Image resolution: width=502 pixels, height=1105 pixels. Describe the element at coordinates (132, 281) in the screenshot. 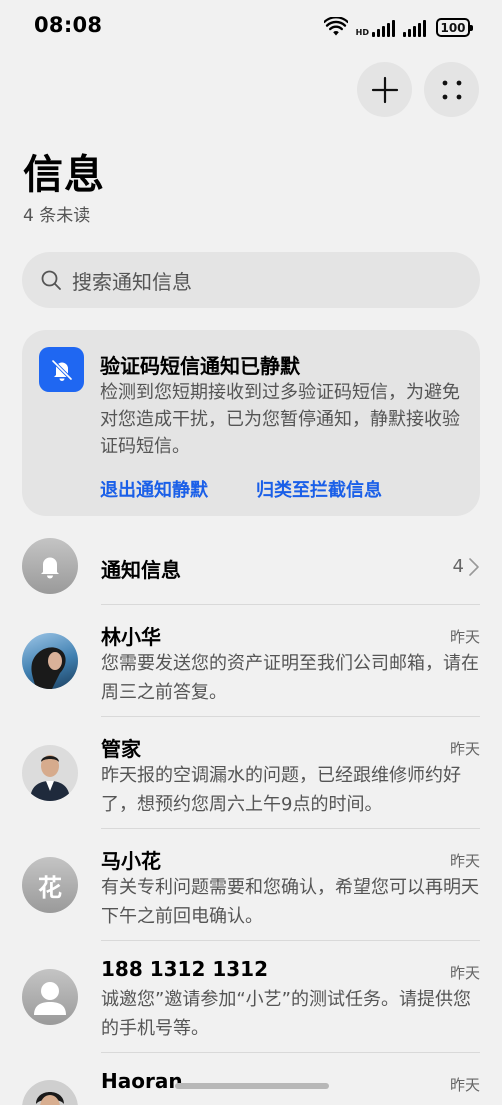

I see `search-placeholder: 搜索通知信息` at that location.